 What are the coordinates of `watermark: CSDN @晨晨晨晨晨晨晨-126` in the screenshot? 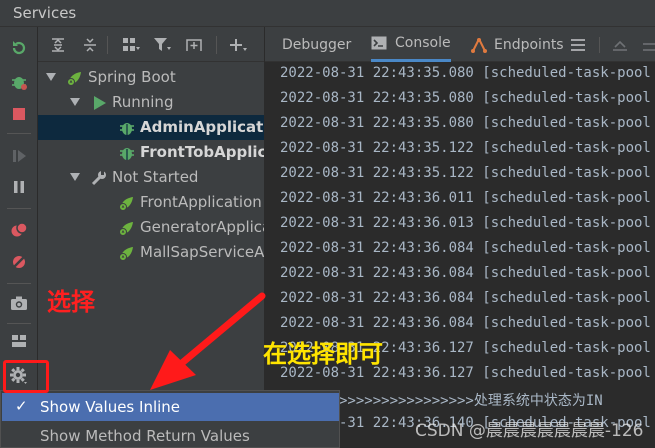 It's located at (529, 431).